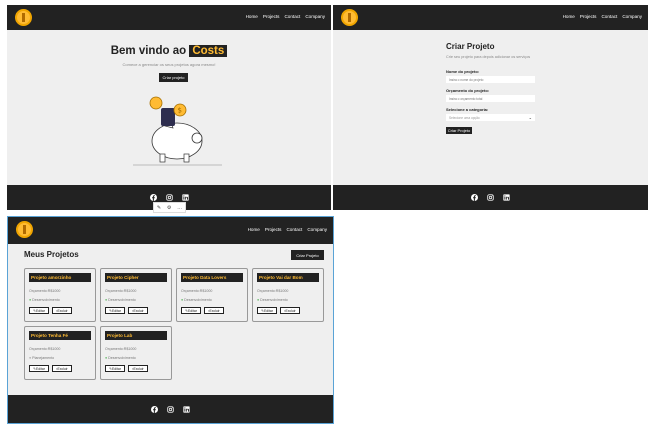  Describe the element at coordinates (43, 358) in the screenshot. I see `category-label: Planejamento` at that location.